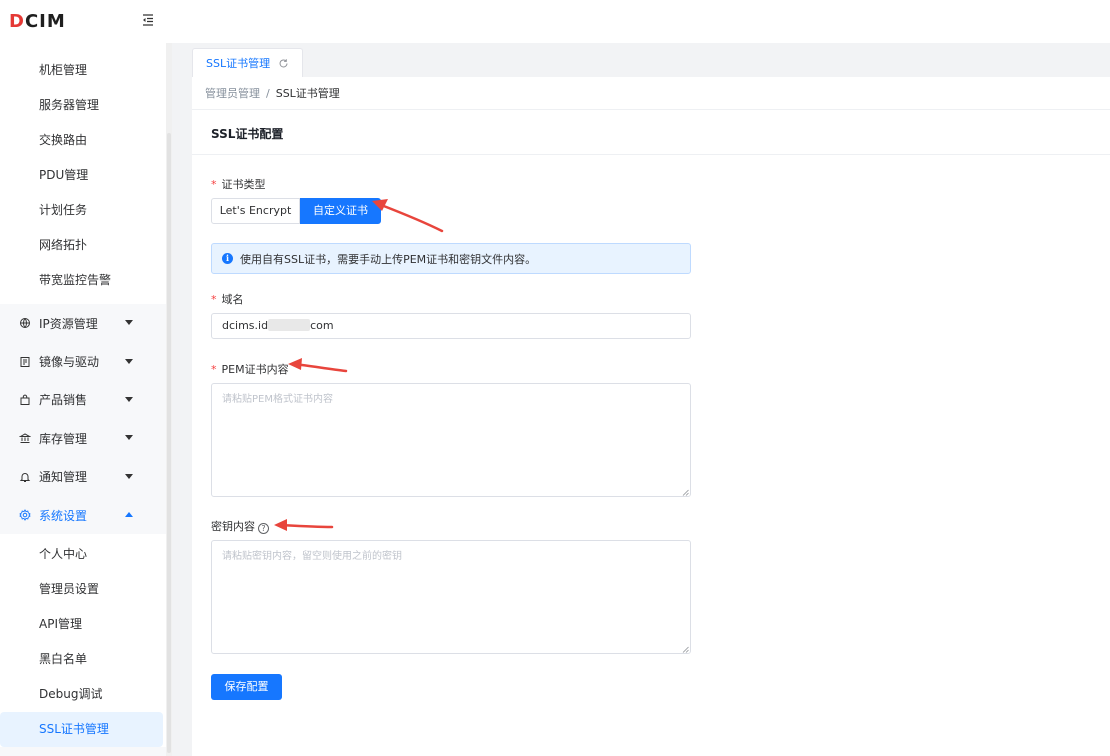 Image resolution: width=1110 pixels, height=756 pixels. What do you see at coordinates (83, 210) in the screenshot?
I see `sidebar-item-scheduled-tasks: 计划任务` at bounding box center [83, 210].